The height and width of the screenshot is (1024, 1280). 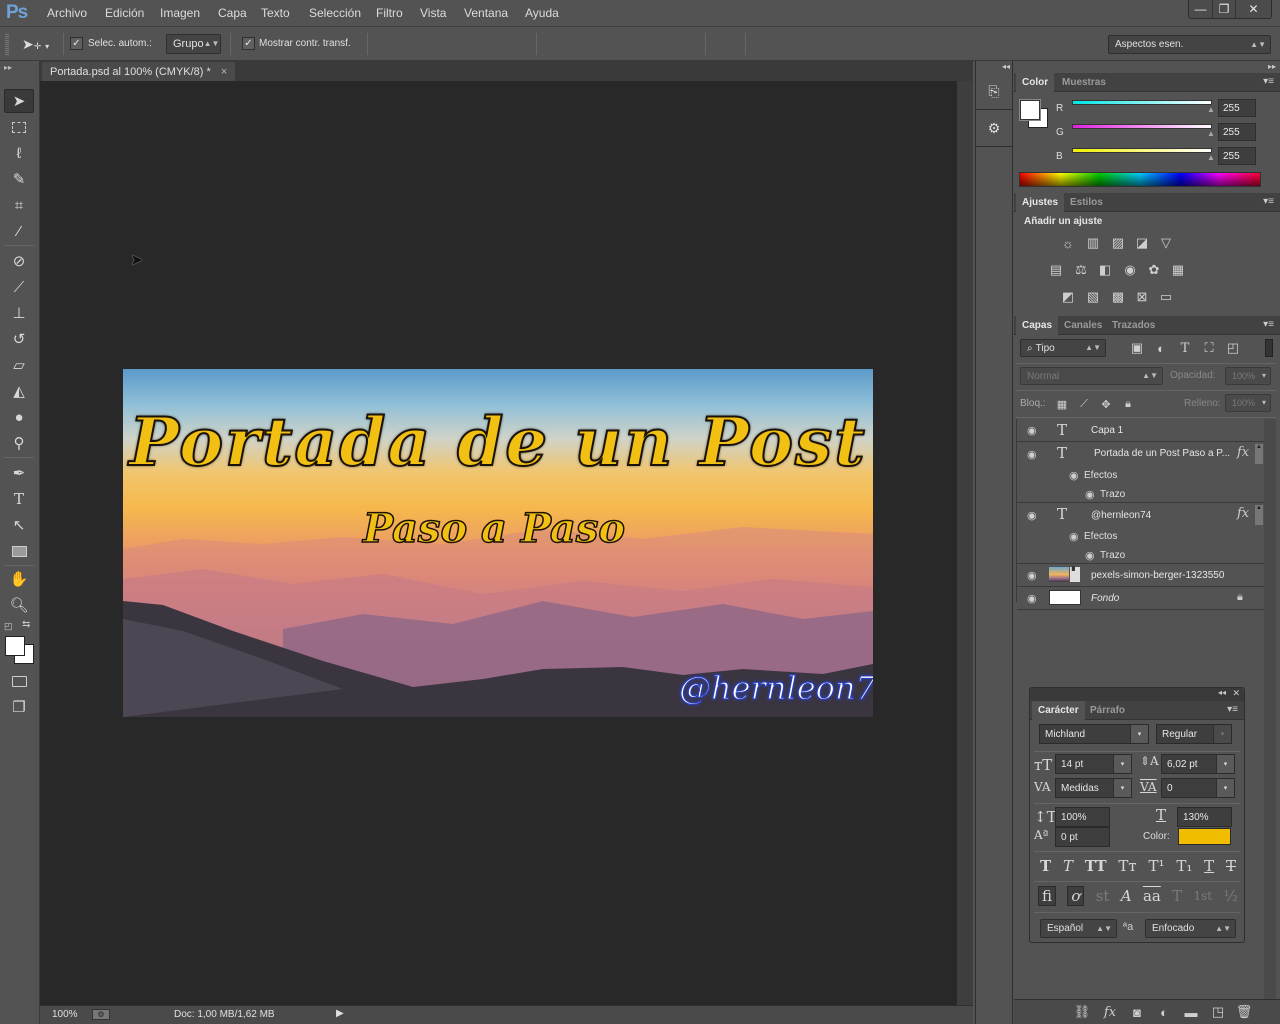 What do you see at coordinates (1184, 866) in the screenshot?
I see `subscript-button: T₁` at bounding box center [1184, 866].